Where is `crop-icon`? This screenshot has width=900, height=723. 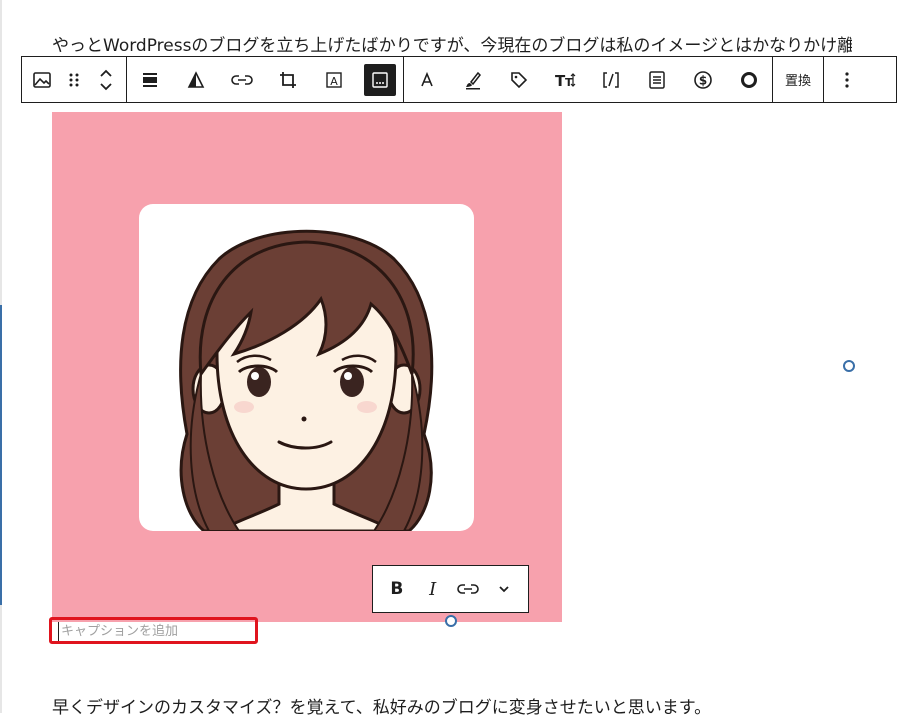
crop-icon is located at coordinates (288, 79).